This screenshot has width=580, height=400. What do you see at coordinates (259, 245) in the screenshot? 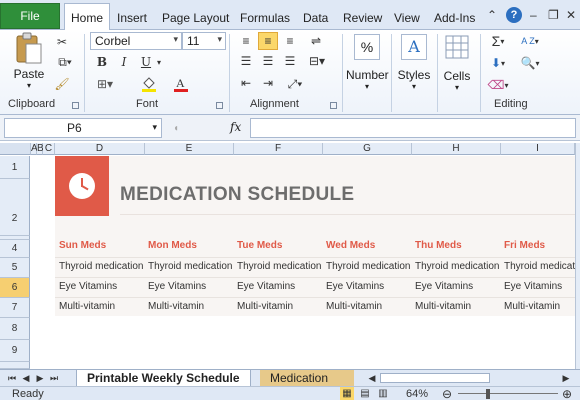
I see `header-tue: Tue Meds` at bounding box center [259, 245].